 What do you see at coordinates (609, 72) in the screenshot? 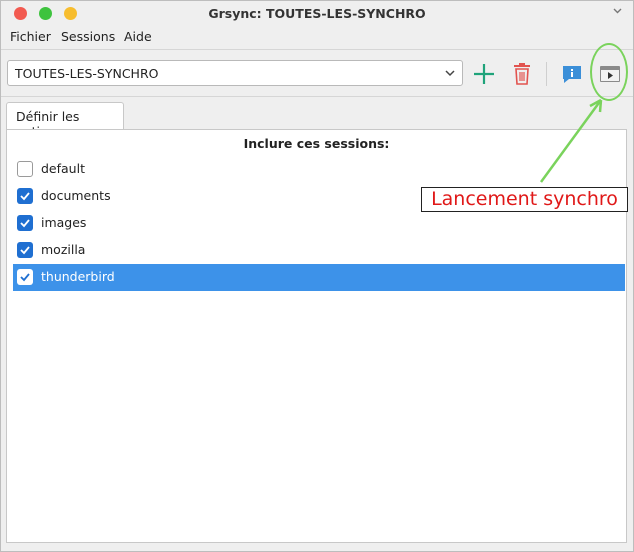
I see `annotation-circle` at bounding box center [609, 72].